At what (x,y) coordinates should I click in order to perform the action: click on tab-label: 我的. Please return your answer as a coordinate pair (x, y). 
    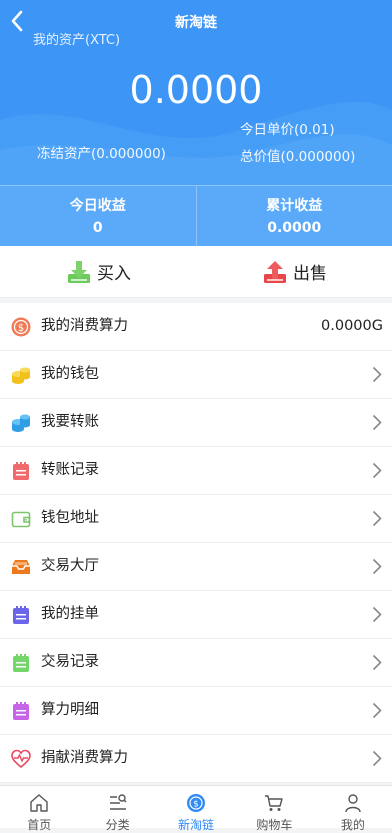
    Looking at the image, I should click on (353, 824).